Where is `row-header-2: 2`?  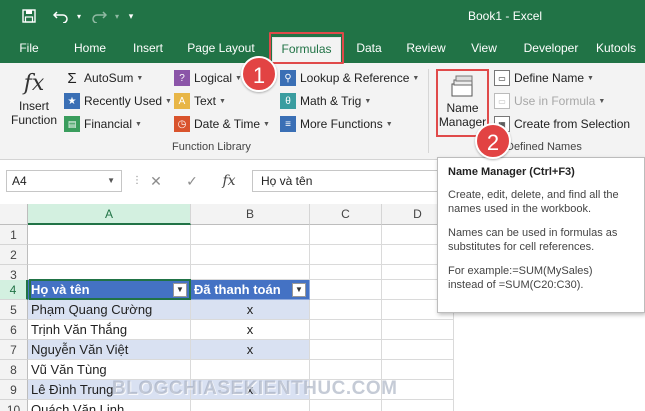
row-header-2: 2 is located at coordinates (14, 255).